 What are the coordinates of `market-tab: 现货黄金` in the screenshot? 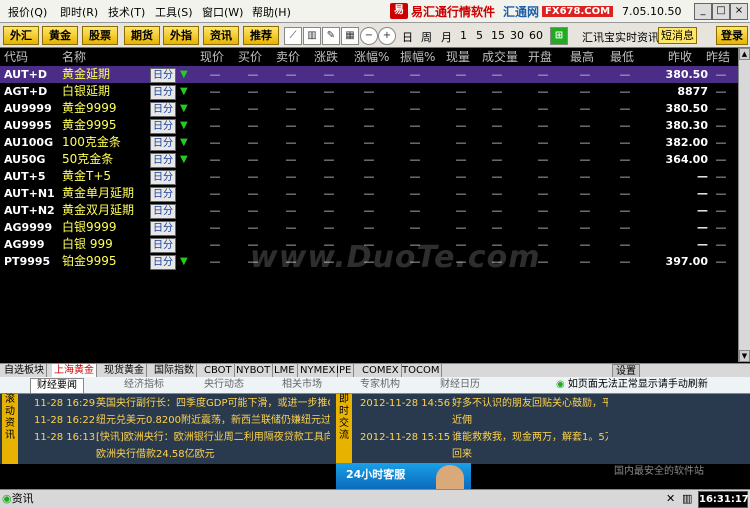 It's located at (124, 371).